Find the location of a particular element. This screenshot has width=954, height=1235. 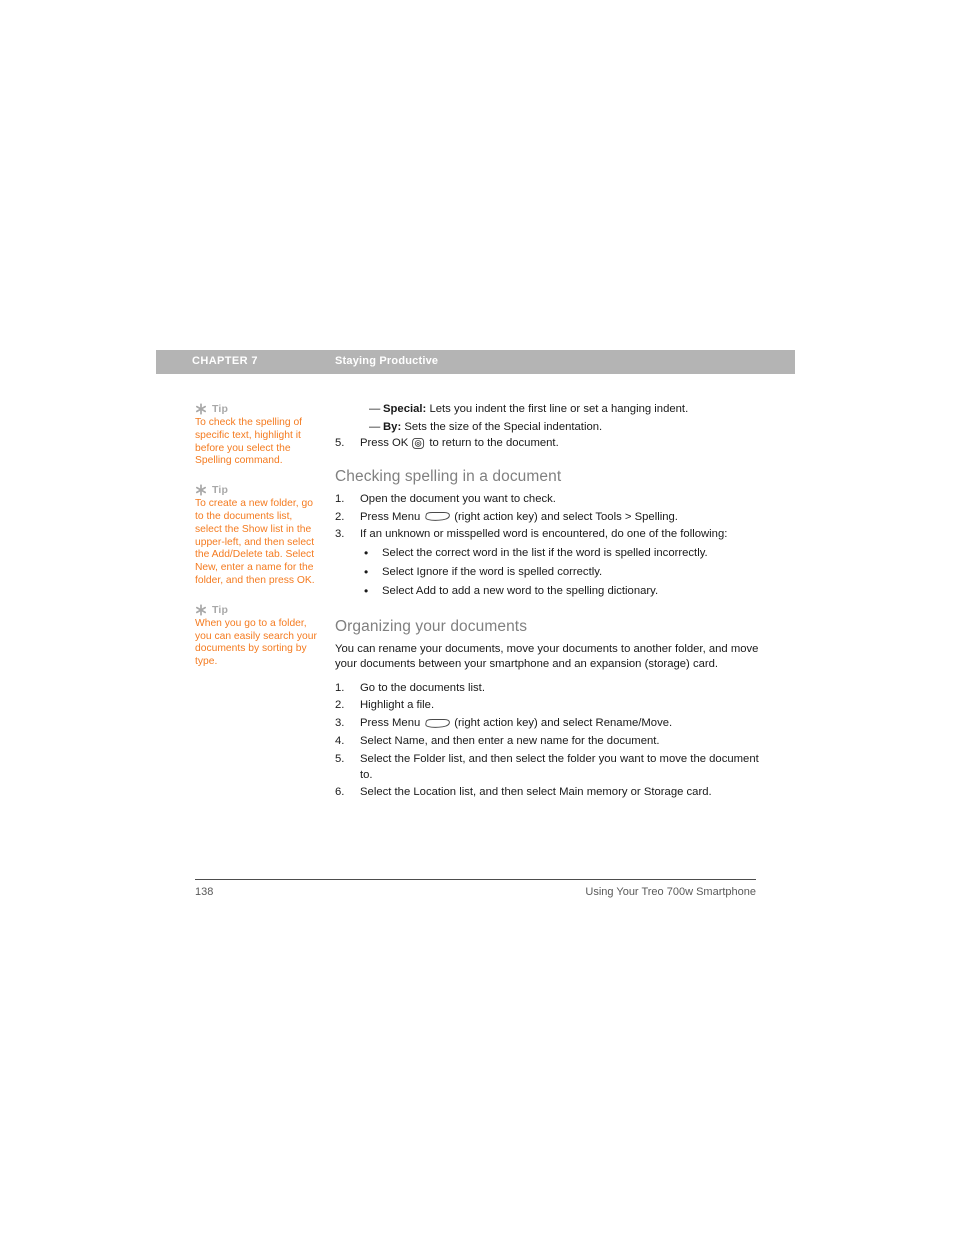

section-heading: Checking spelling in a document is located at coordinates (448, 476).